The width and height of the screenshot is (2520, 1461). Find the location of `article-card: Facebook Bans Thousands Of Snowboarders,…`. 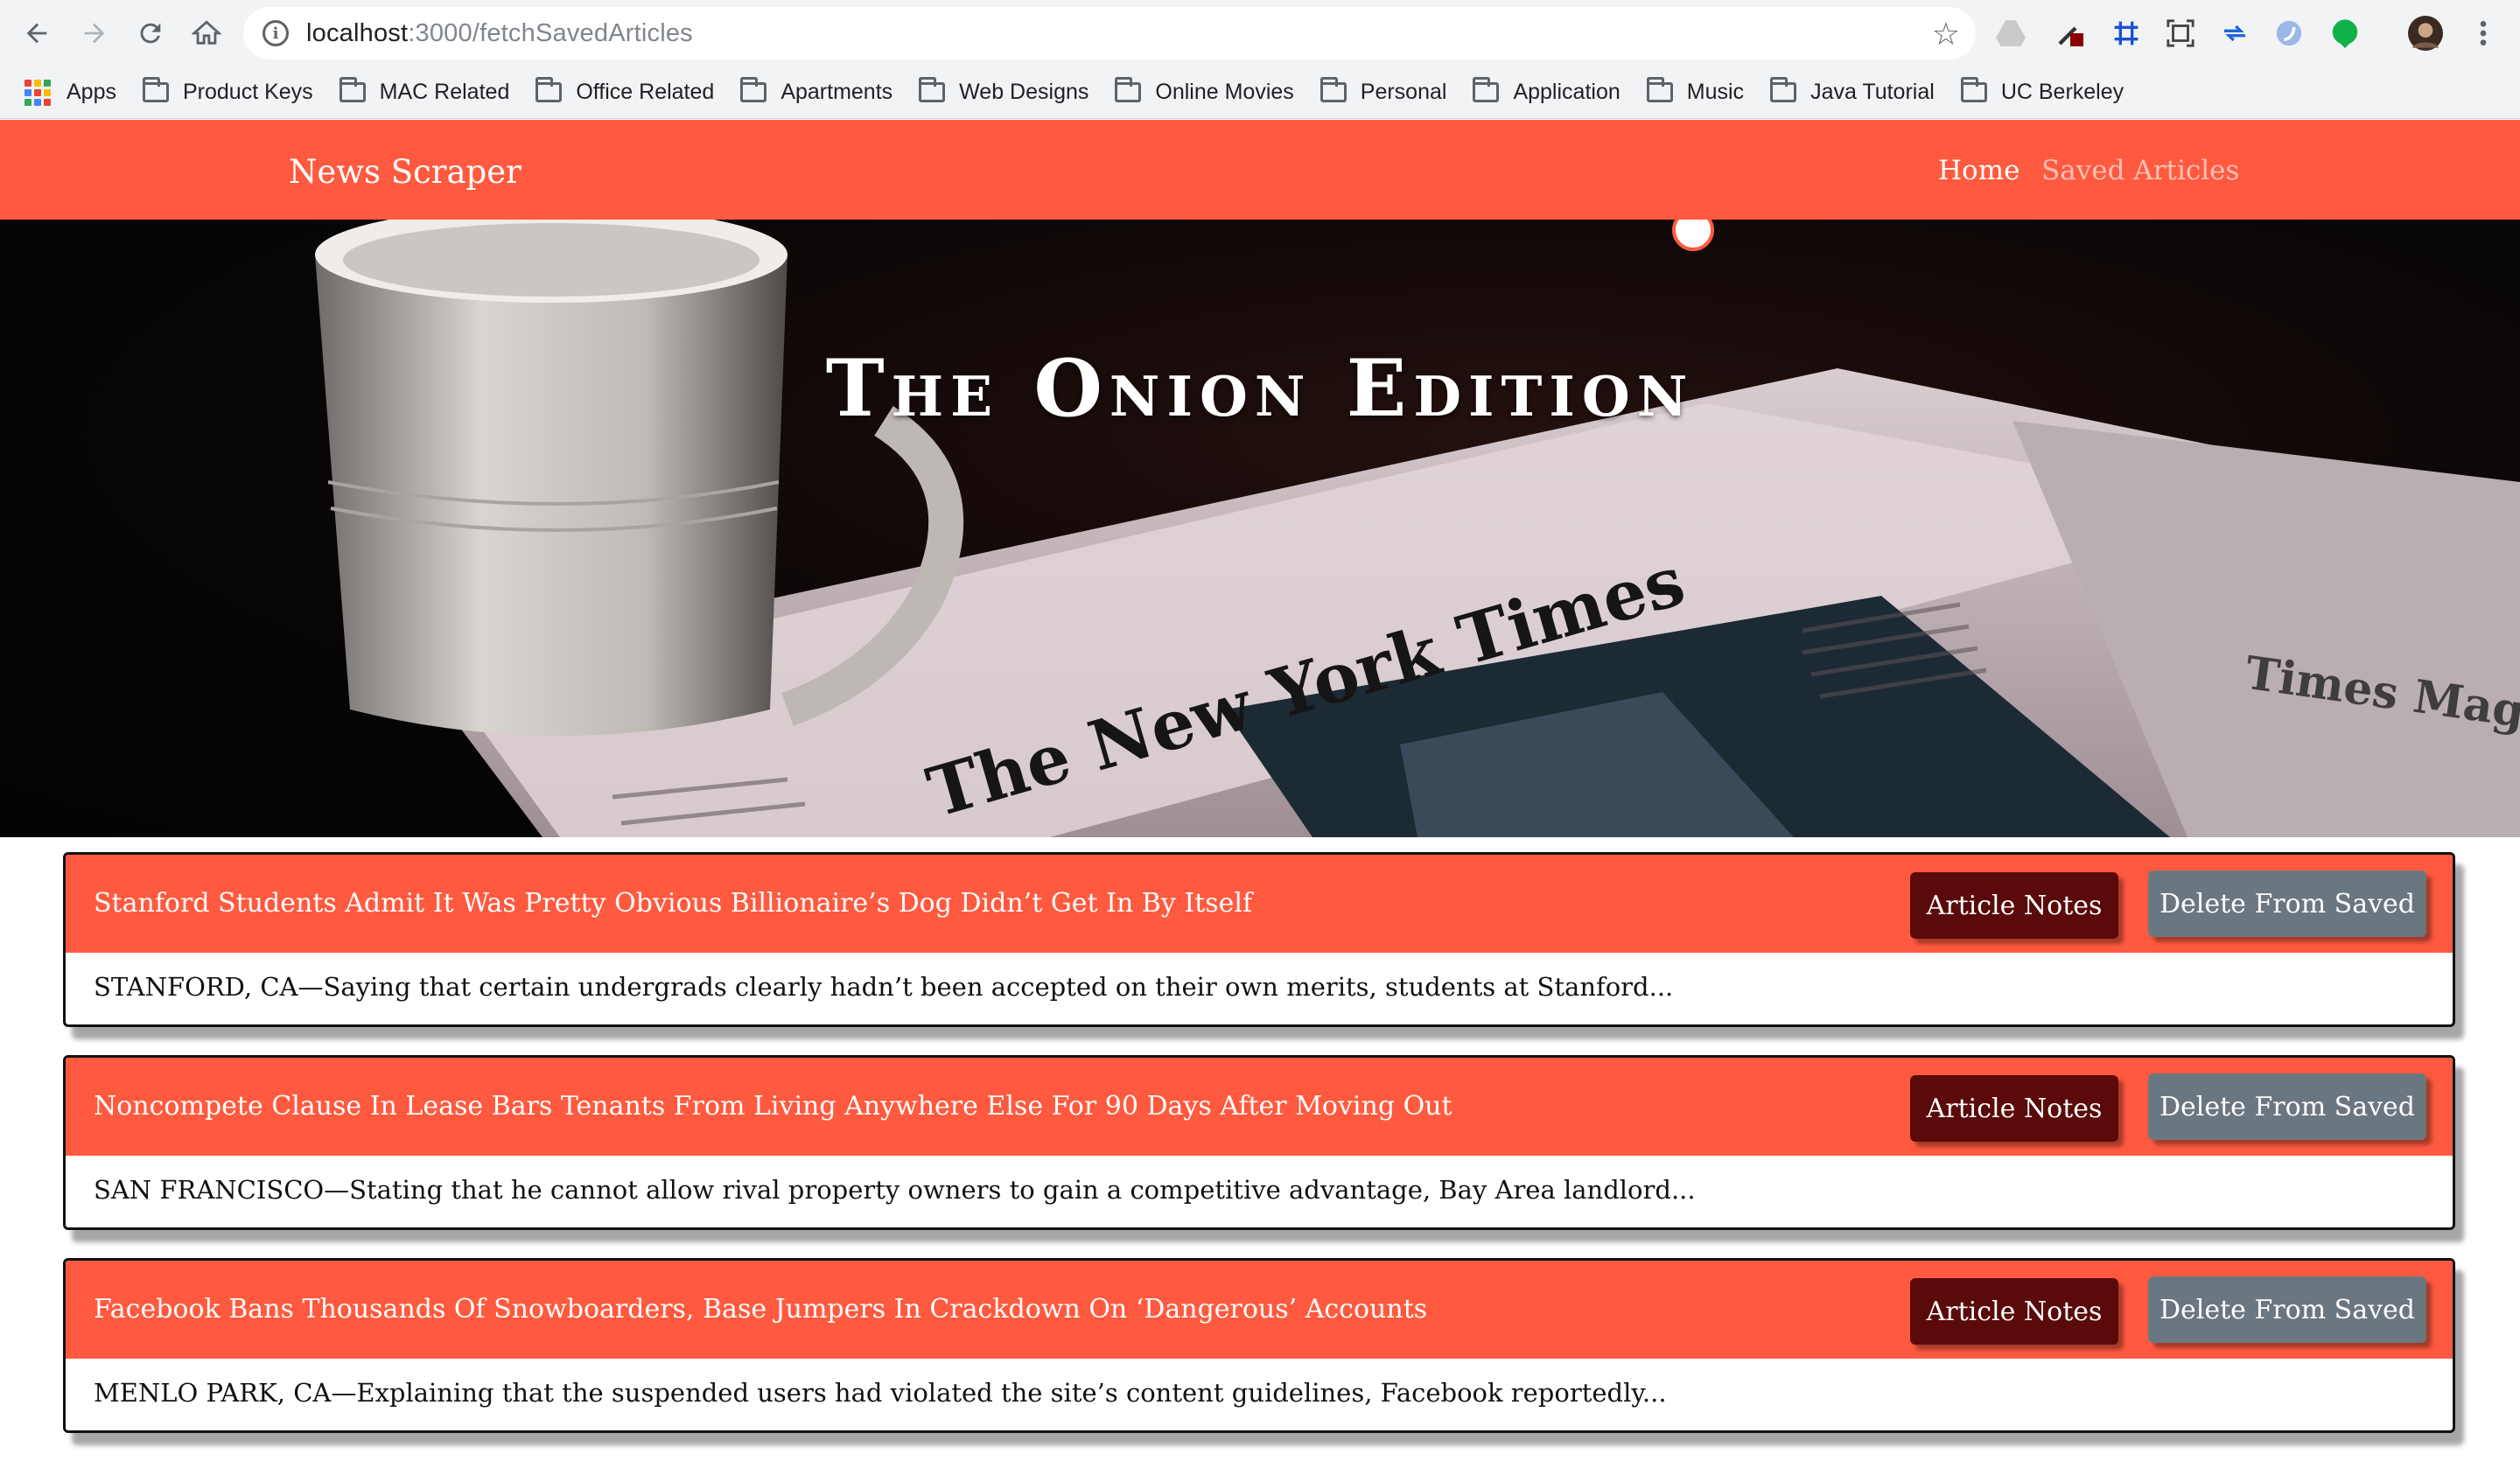

article-card: Facebook Bans Thousands Of Snowboarders,… is located at coordinates (1259, 1345).